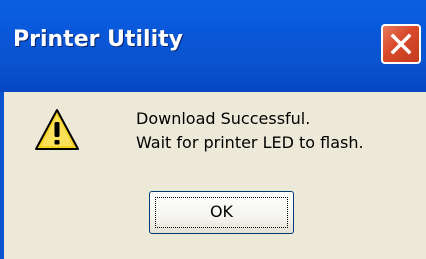  I want to click on message-line-2: Wait for printer LED to flash., so click(250, 142).